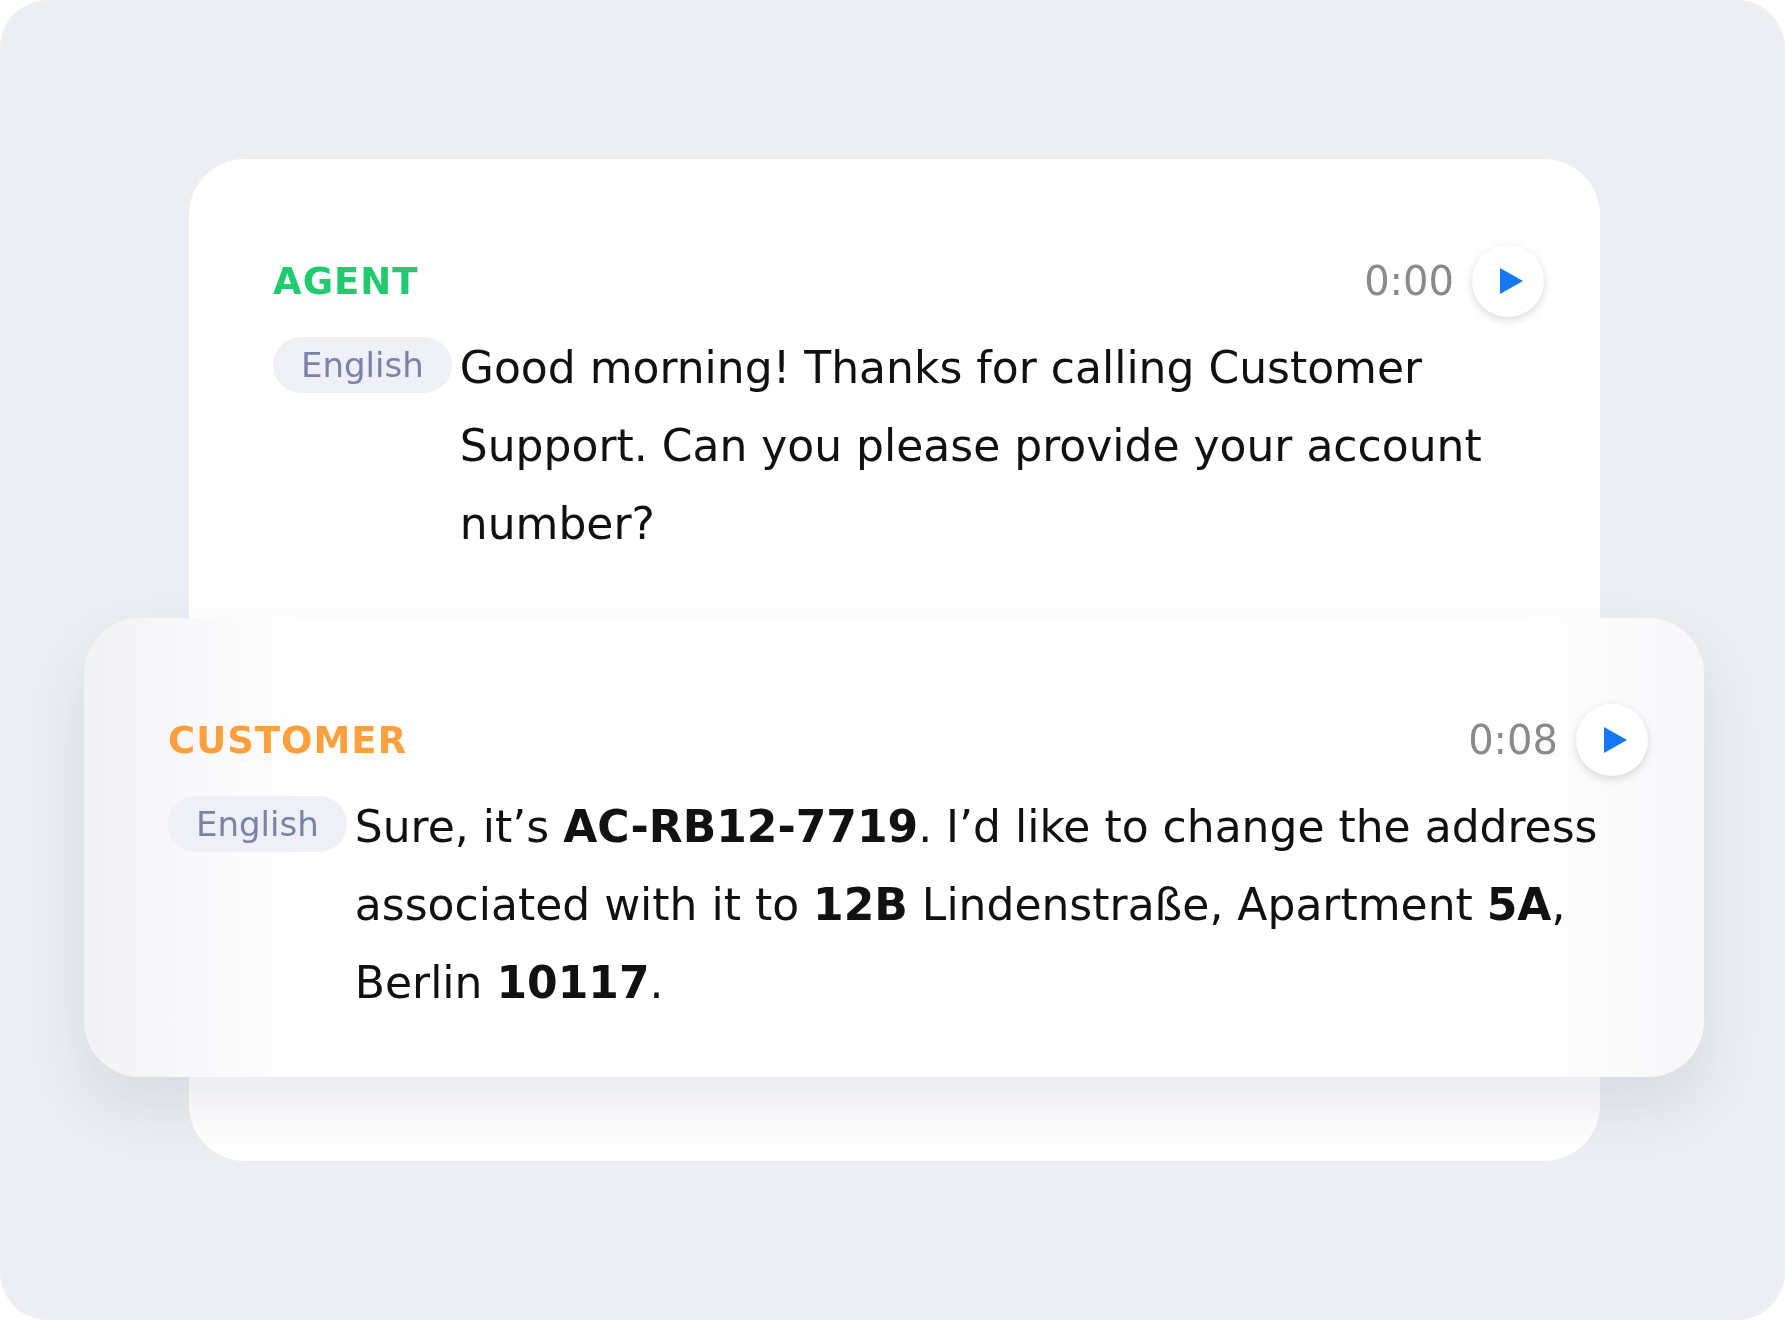  I want to click on play-icon, so click(1511, 281).